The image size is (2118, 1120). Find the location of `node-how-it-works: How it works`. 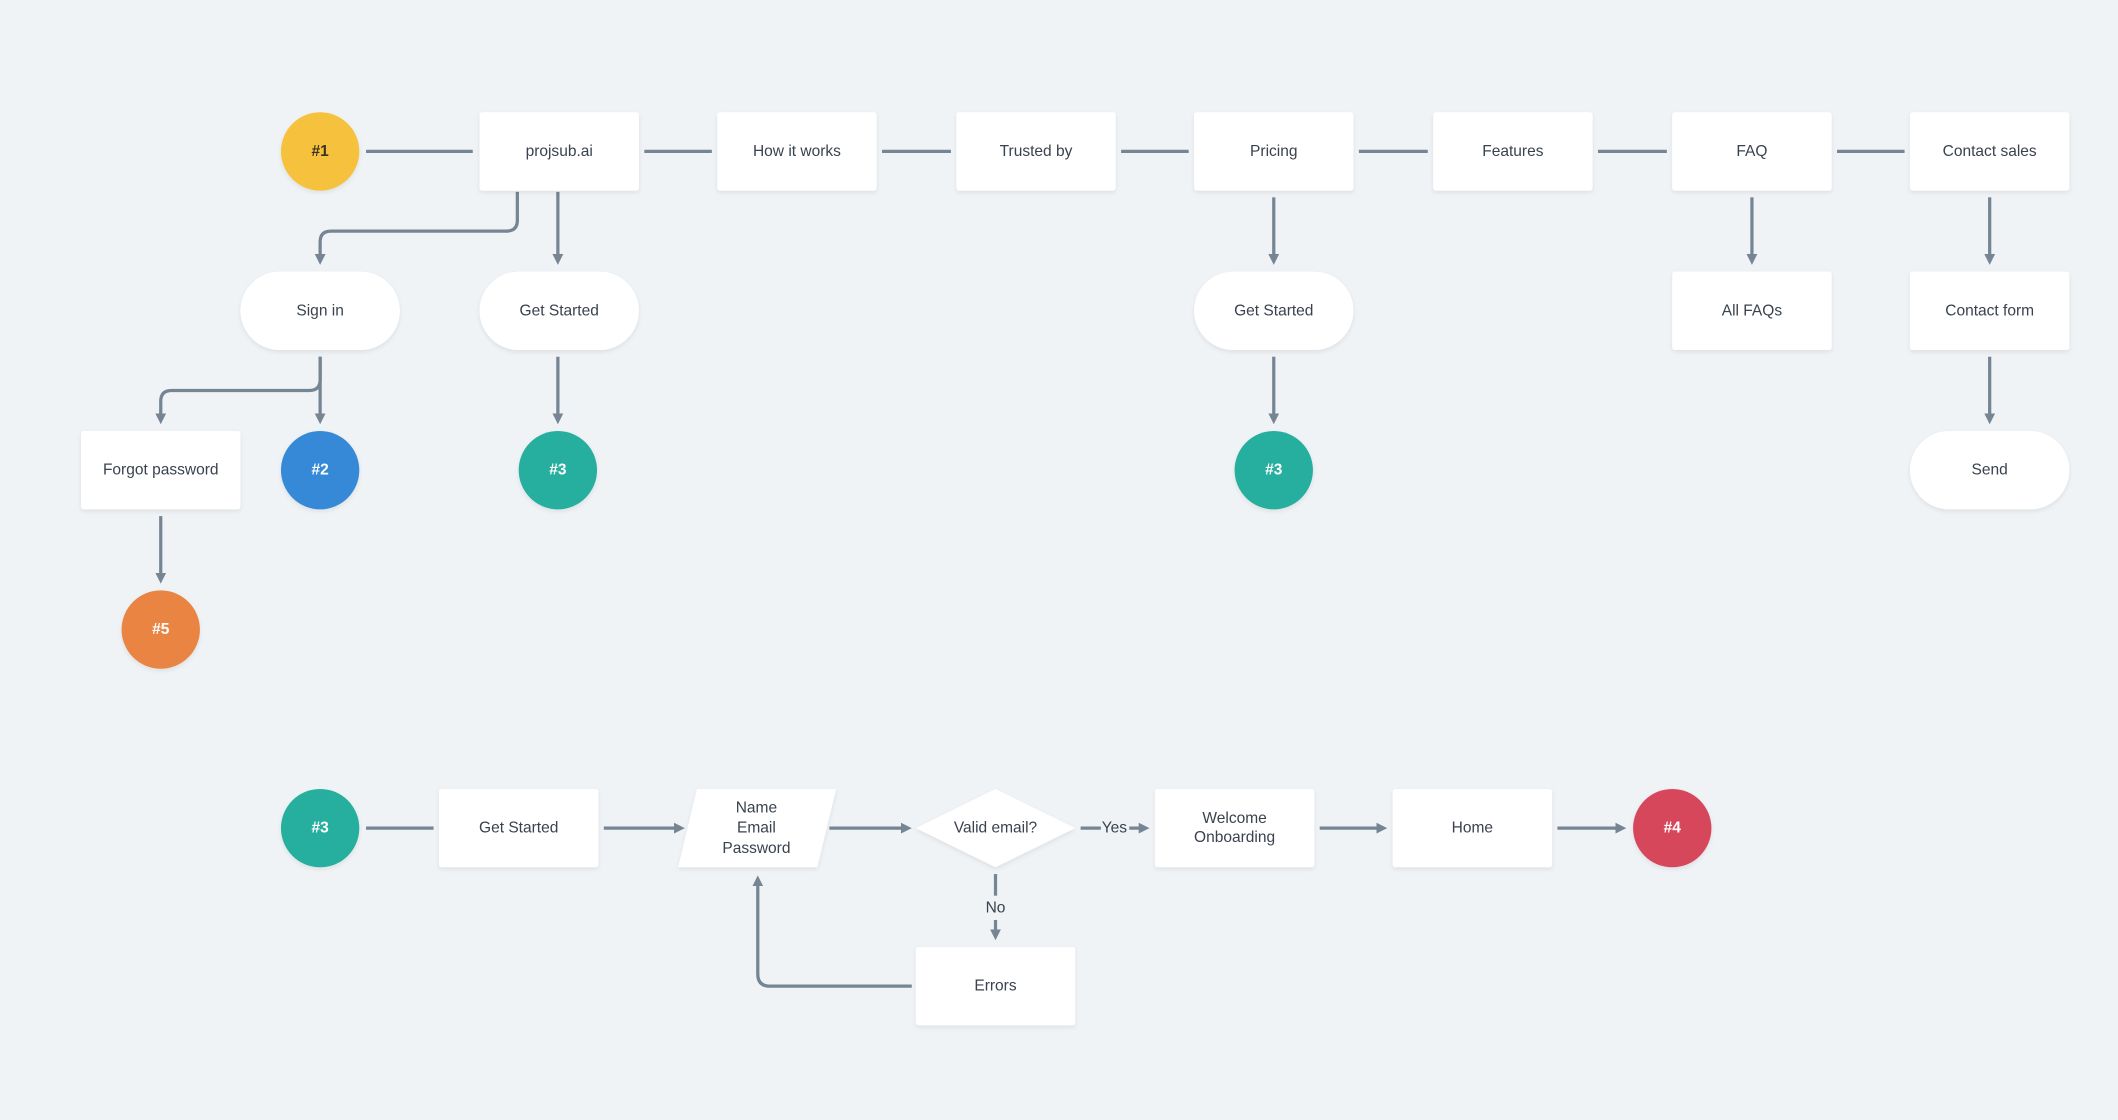

node-how-it-works: How it works is located at coordinates (797, 151).